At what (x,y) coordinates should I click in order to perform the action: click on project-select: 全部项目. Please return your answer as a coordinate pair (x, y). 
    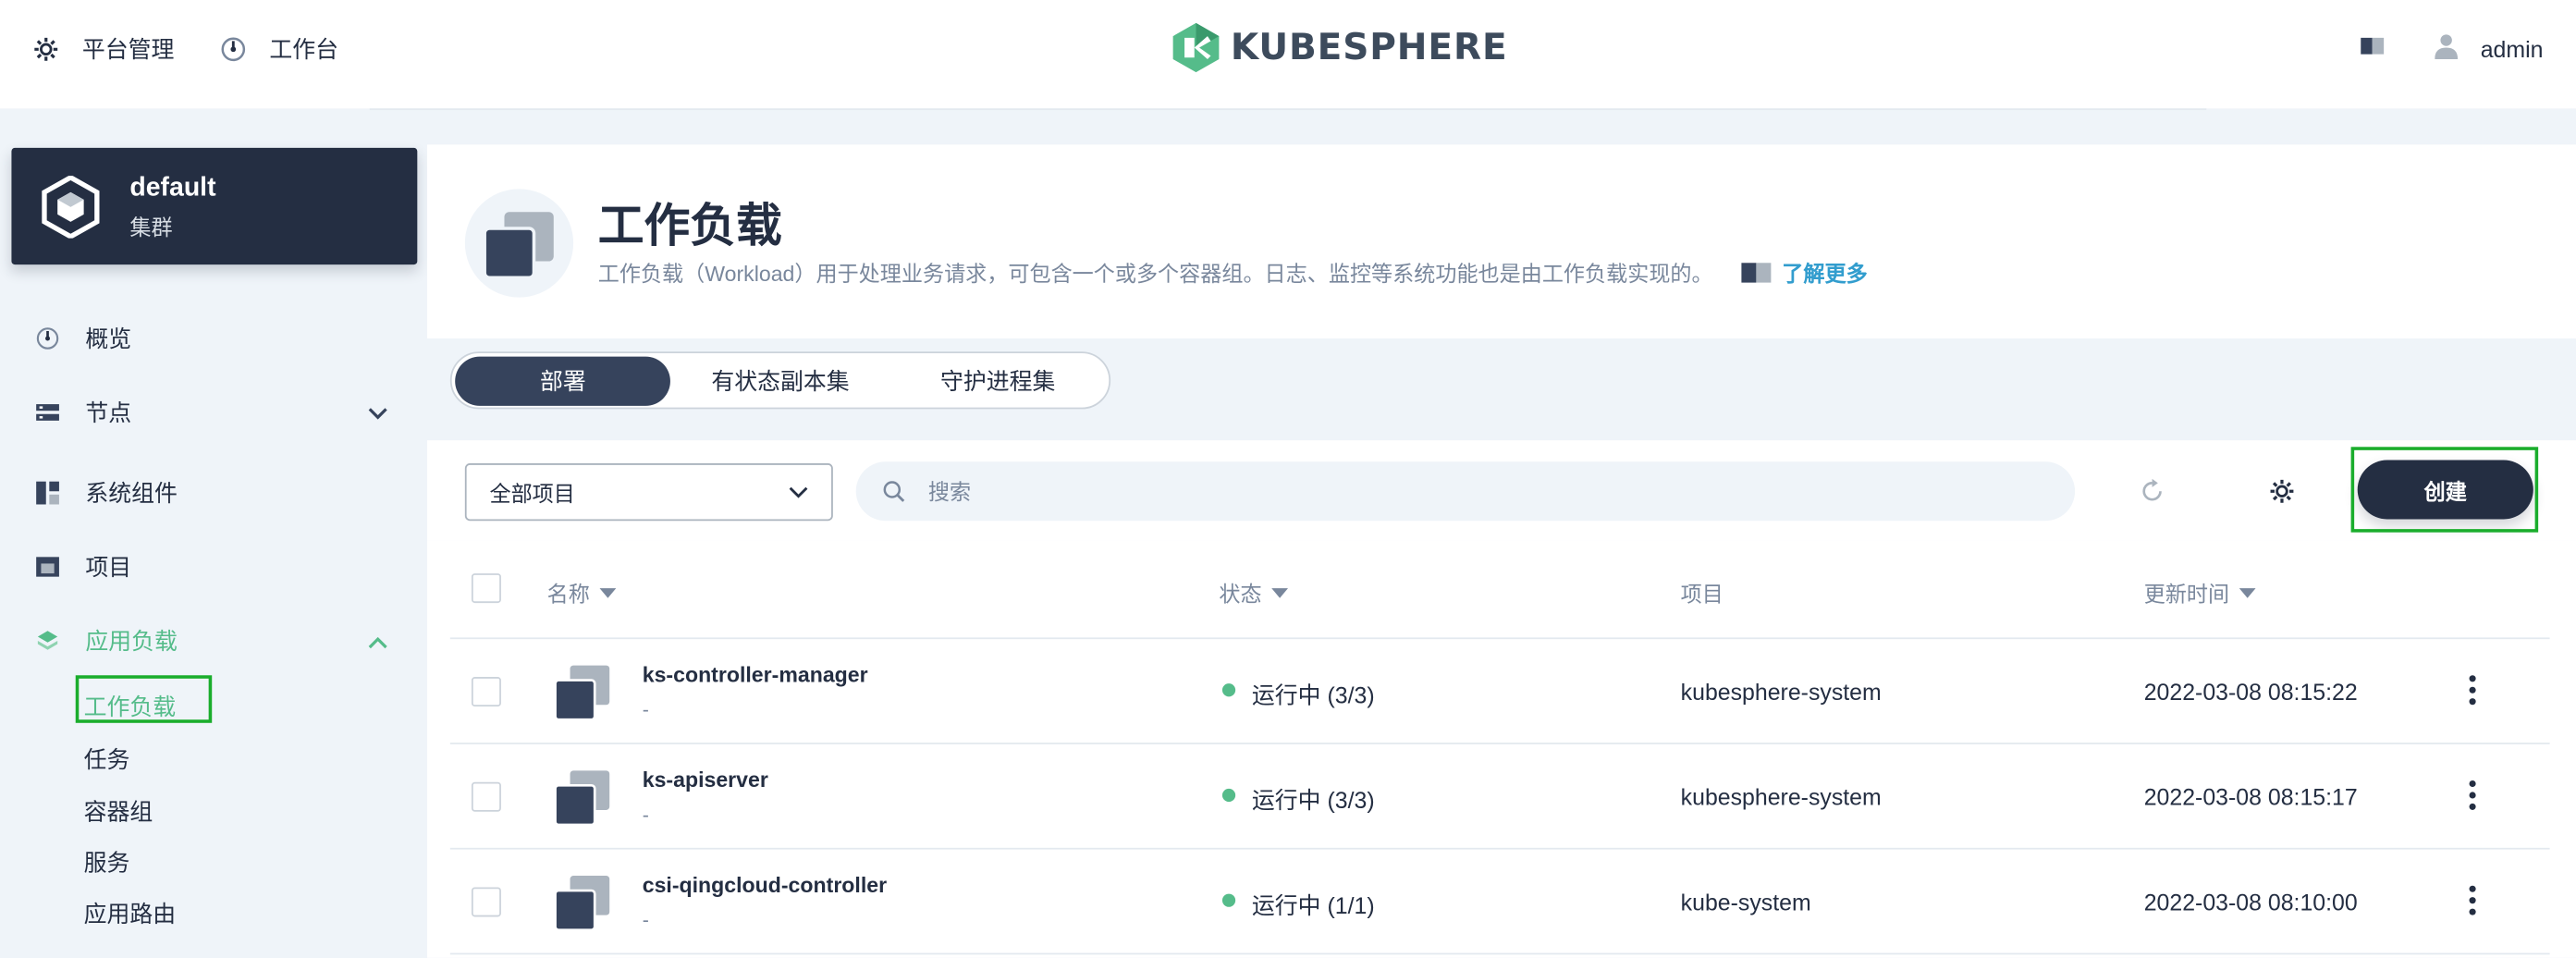
    Looking at the image, I should click on (648, 493).